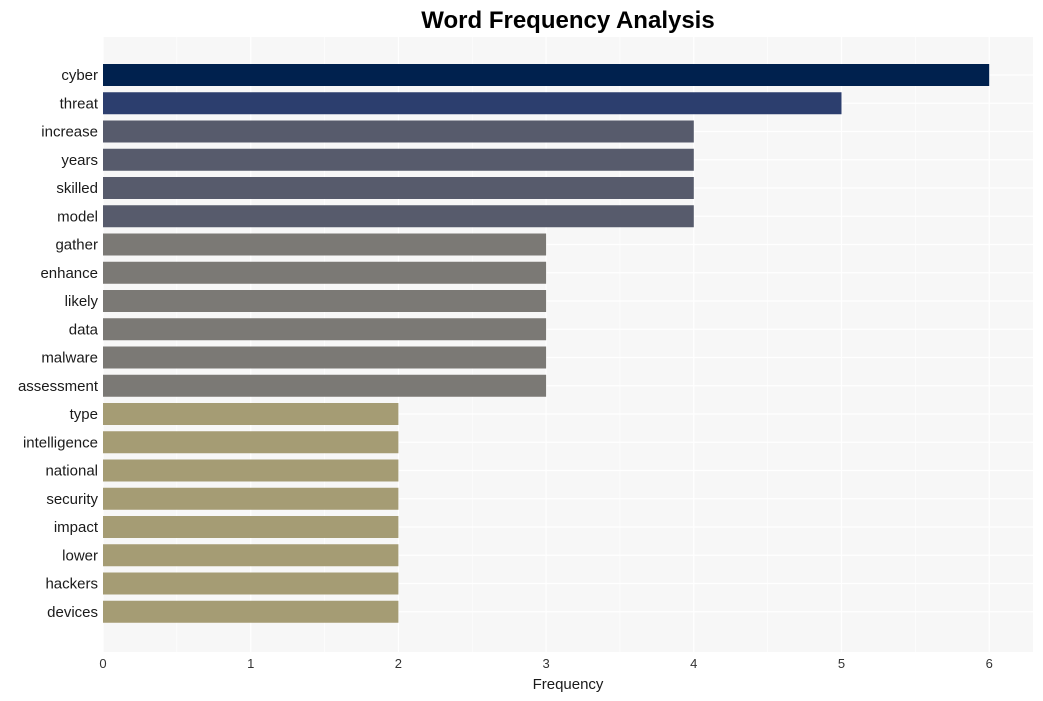 The image size is (1043, 701). I want to click on y-tick-label: intelligence, so click(60, 442).